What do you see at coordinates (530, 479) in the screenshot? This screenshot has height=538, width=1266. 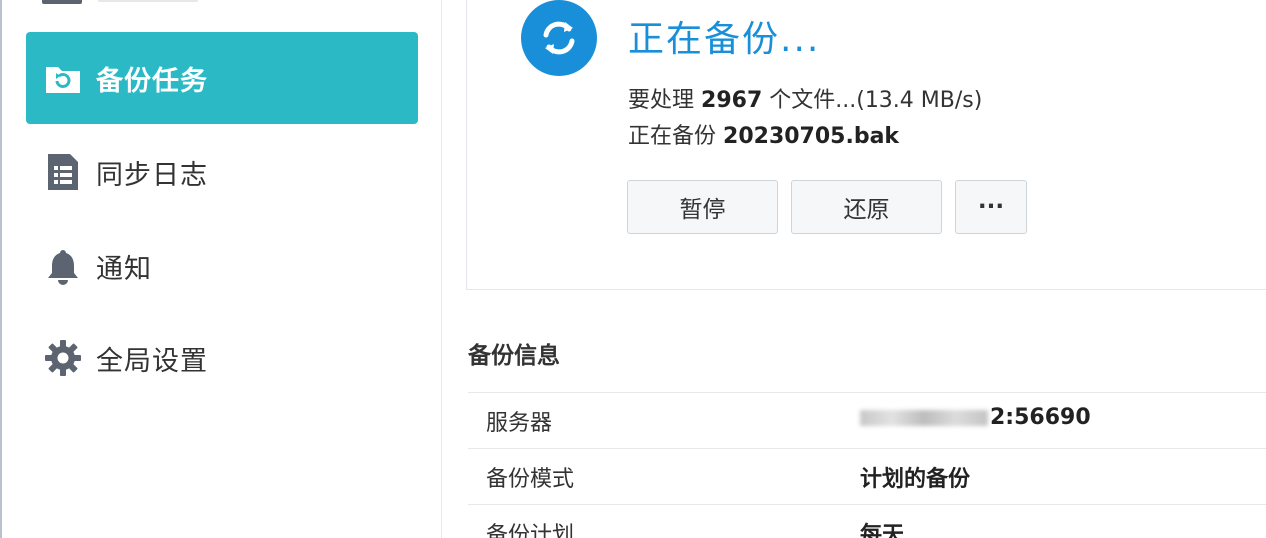 I see `info-label: 备份模式` at bounding box center [530, 479].